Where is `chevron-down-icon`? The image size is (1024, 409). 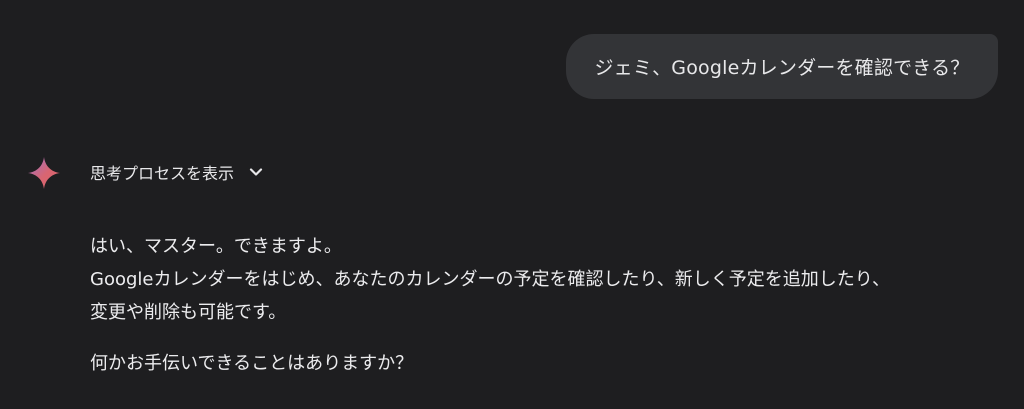 chevron-down-icon is located at coordinates (256, 172).